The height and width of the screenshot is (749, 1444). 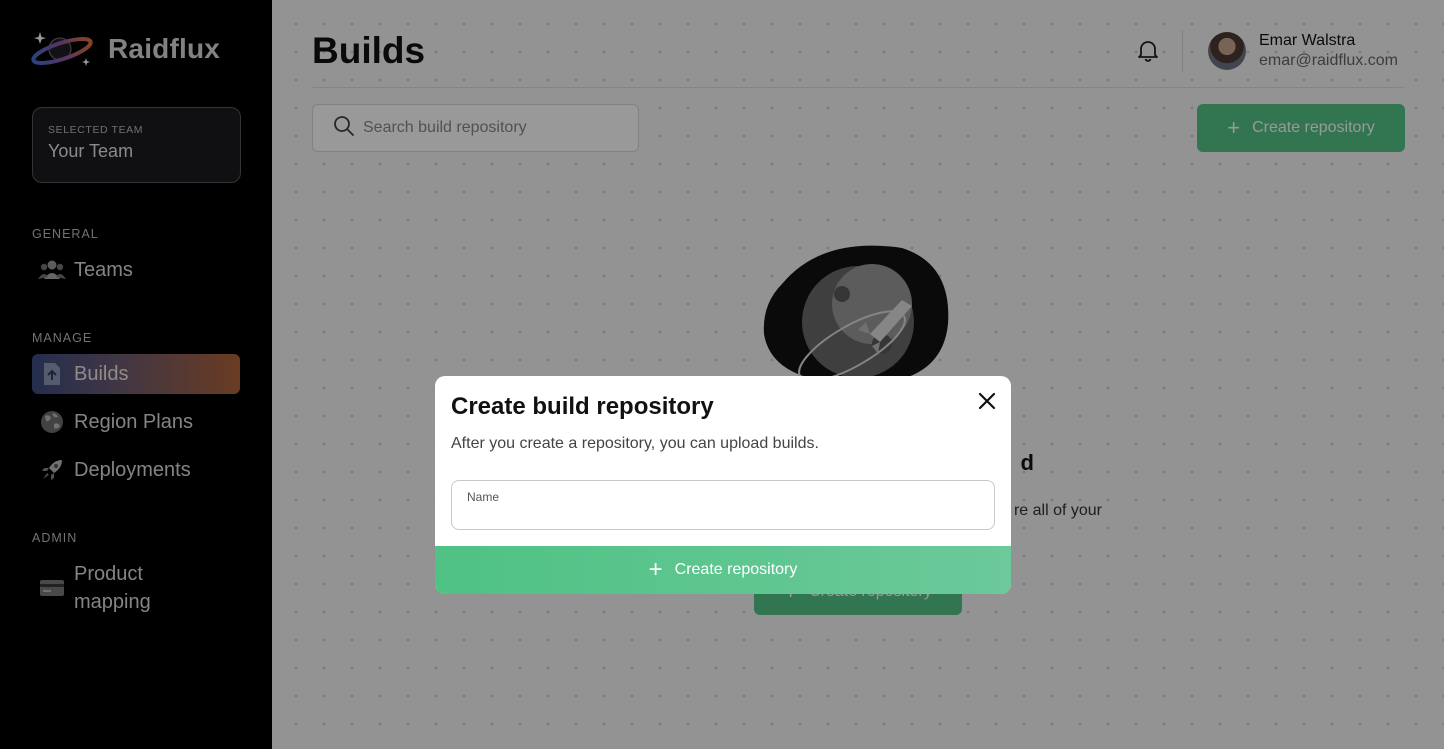 What do you see at coordinates (721, 515) in the screenshot?
I see `name-input` at bounding box center [721, 515].